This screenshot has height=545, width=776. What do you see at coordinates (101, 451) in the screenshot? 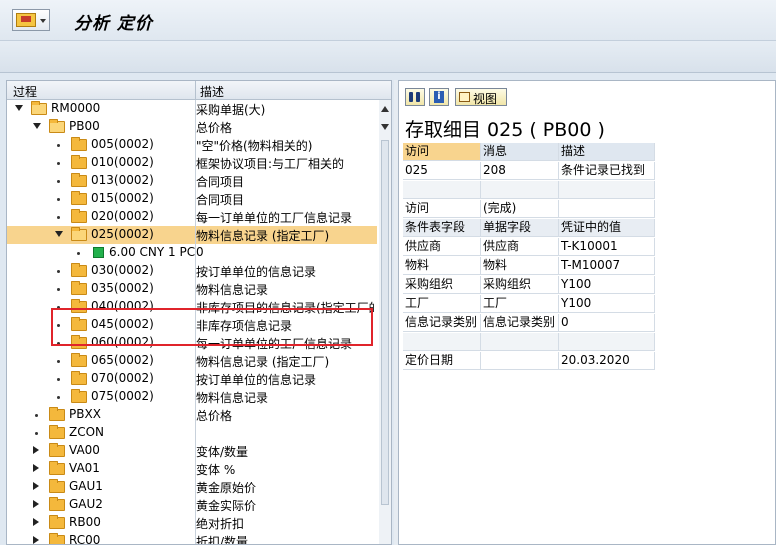
I see `tree-node-cell: VA00` at bounding box center [101, 451].